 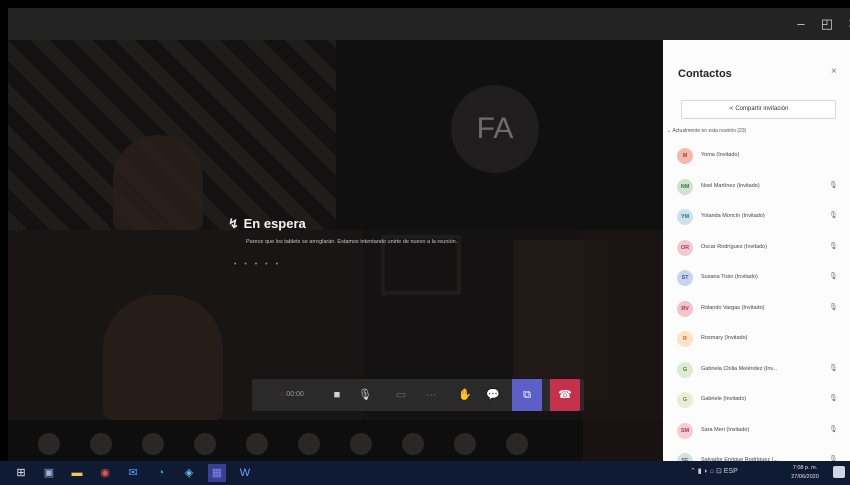 I want to click on edge-icon: ◔, so click(x=161, y=473).